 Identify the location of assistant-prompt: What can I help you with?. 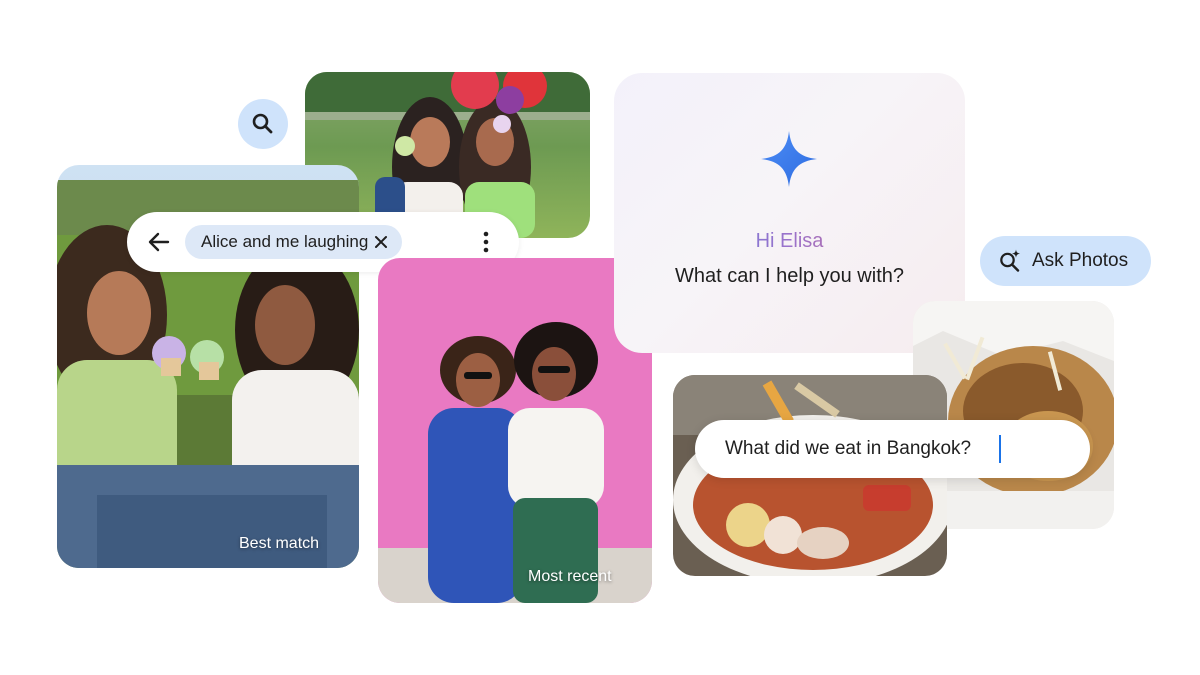
(789, 276).